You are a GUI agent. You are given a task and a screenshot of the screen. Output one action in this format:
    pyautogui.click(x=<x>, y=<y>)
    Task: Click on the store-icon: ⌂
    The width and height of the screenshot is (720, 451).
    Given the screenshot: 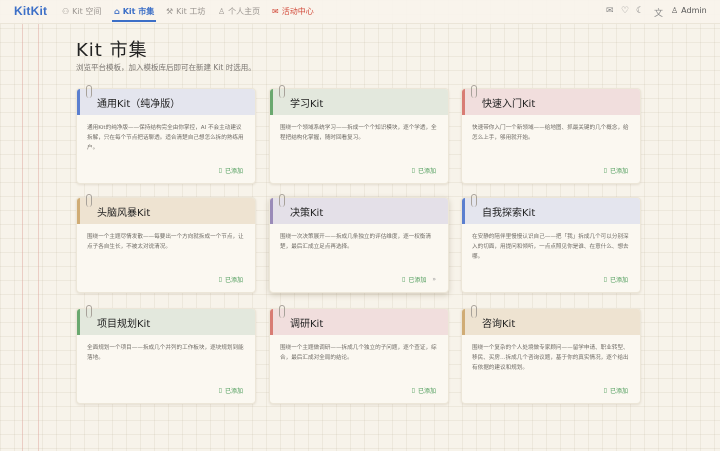 What is the action you would take?
    pyautogui.click(x=117, y=11)
    